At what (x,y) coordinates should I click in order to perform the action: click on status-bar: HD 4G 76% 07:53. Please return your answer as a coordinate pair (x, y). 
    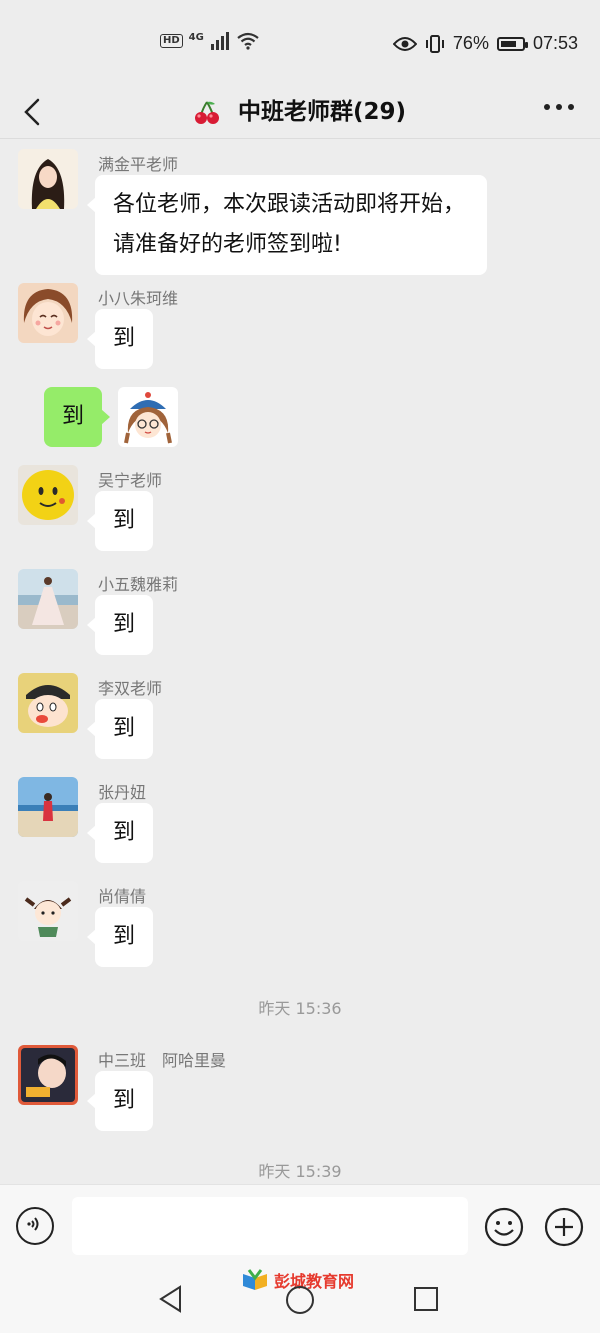
    Looking at the image, I should click on (300, 43).